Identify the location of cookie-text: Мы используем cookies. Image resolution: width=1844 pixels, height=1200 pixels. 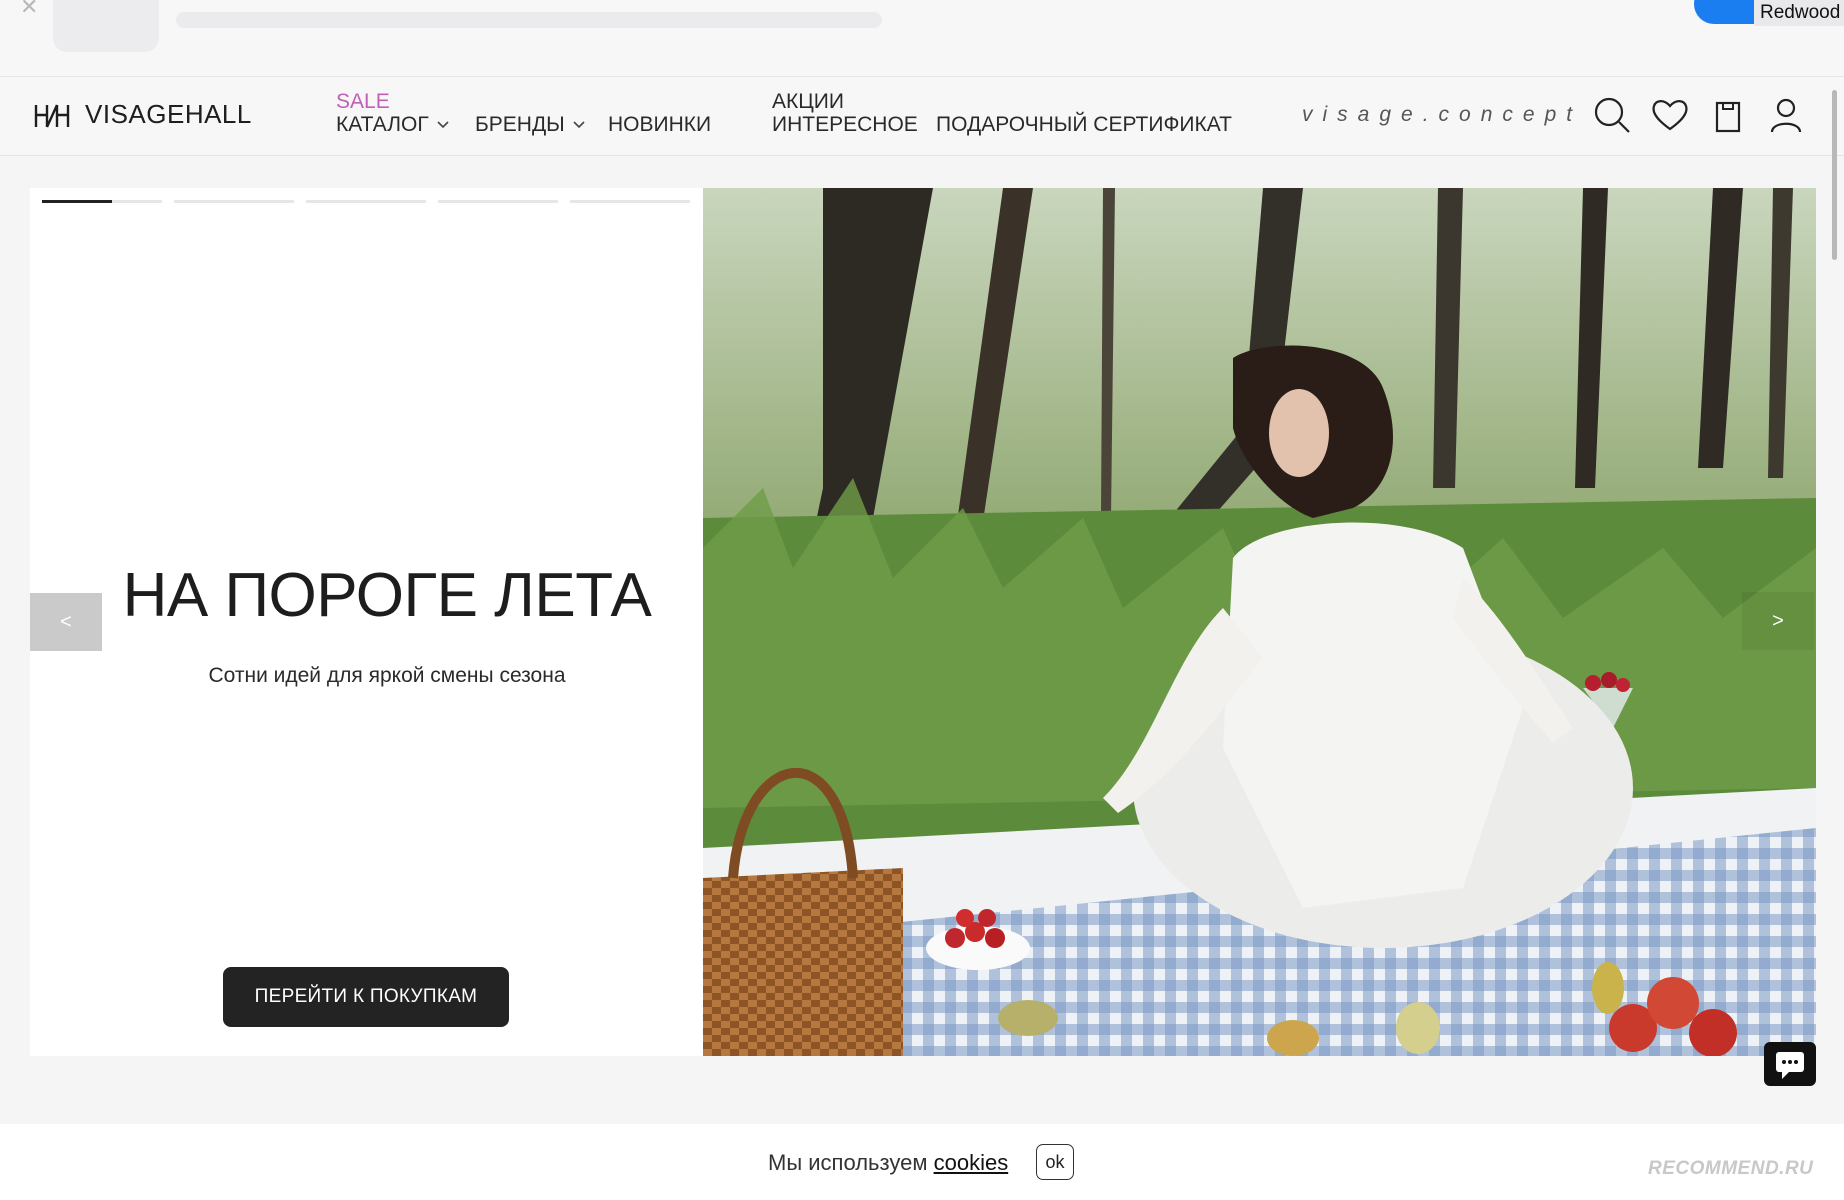
(888, 1163).